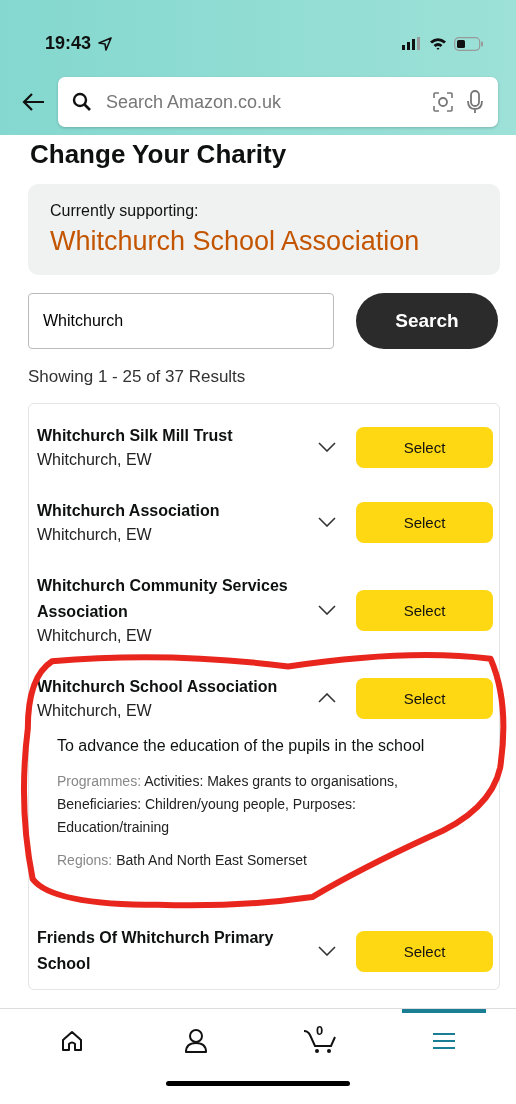  I want to click on cart-tab: 0, so click(320, 1039).